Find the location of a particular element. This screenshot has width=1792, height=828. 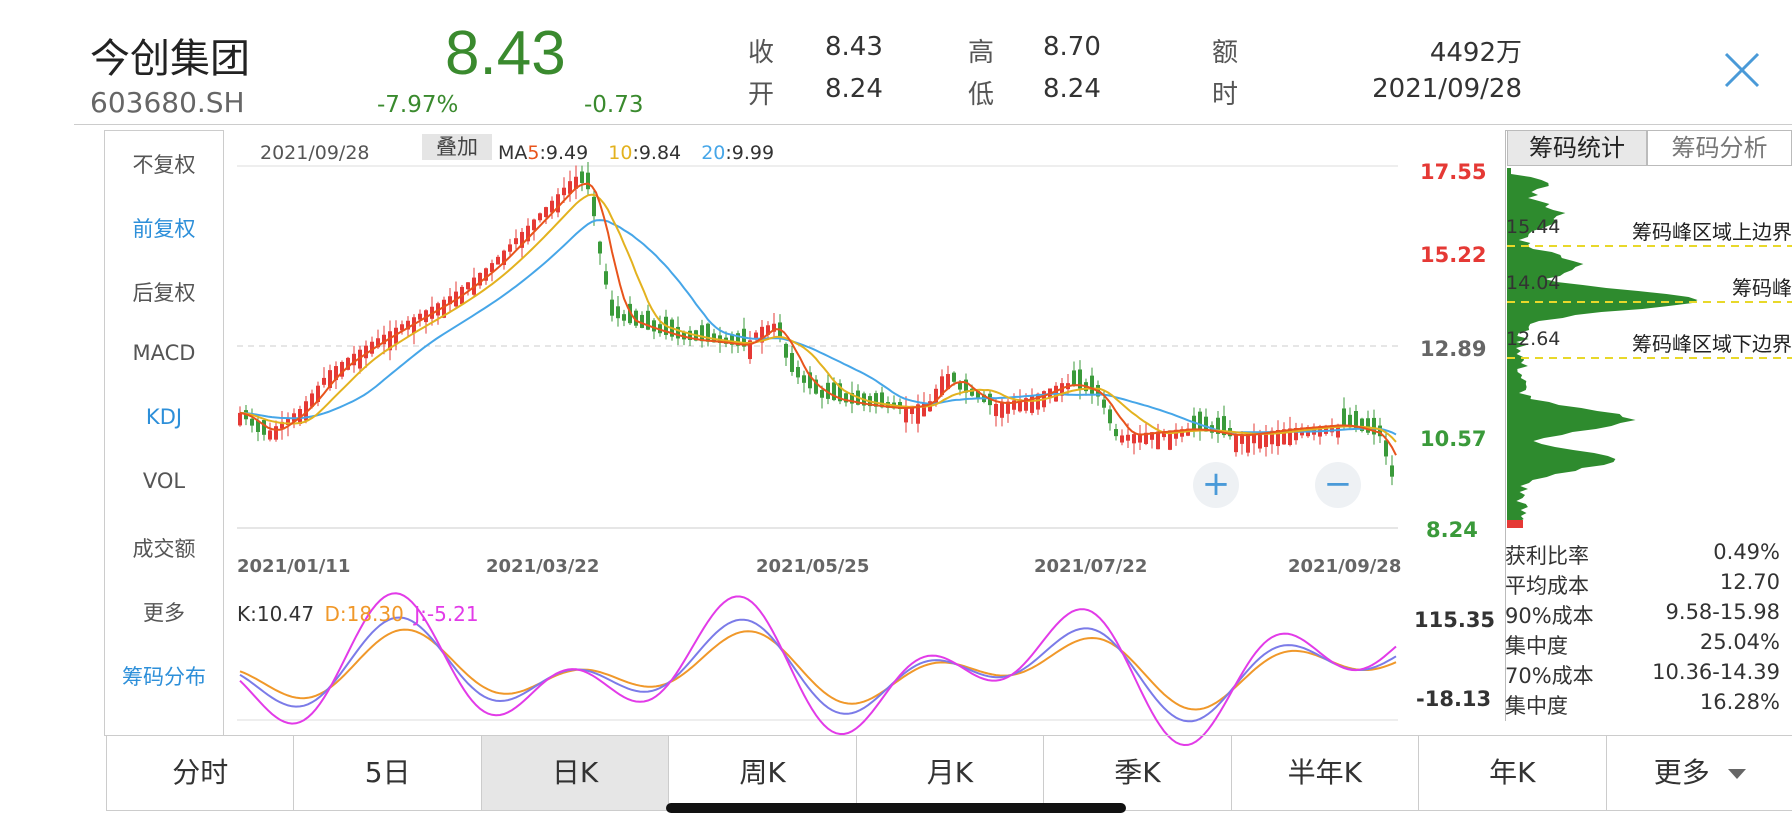

kdj-legend: K:10.47 D:18.30 J:-5.21 is located at coordinates (358, 614).